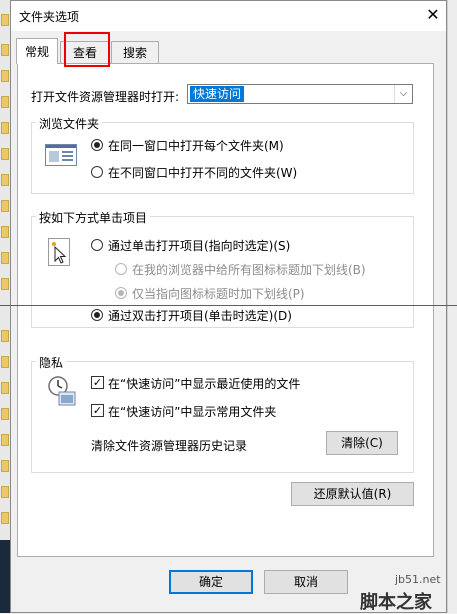 The image size is (457, 614). What do you see at coordinates (85, 52) in the screenshot?
I see `tab-view: 查看` at bounding box center [85, 52].